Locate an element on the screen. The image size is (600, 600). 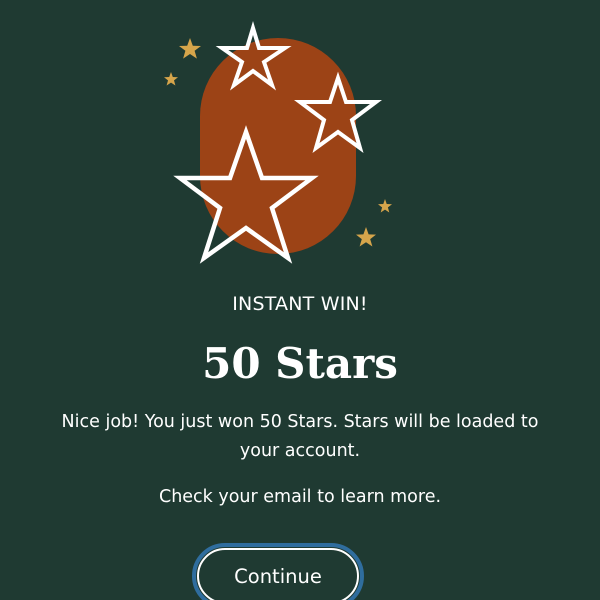
continue-button-label: Continue is located at coordinates (278, 574).